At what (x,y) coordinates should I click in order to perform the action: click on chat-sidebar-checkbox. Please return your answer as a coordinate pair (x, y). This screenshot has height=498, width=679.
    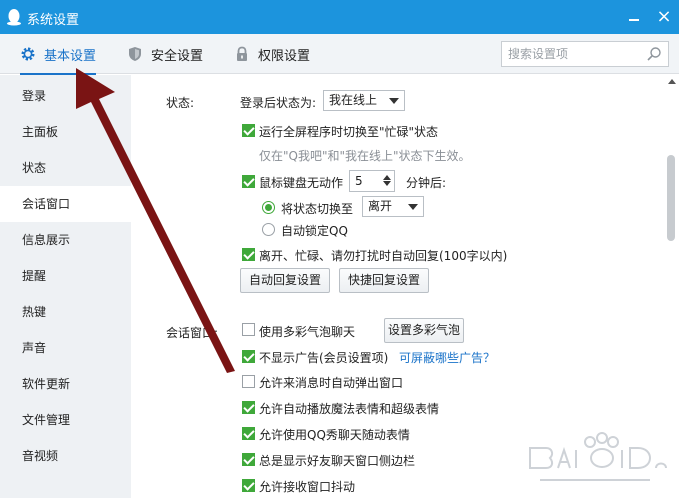
    Looking at the image, I should click on (248, 459).